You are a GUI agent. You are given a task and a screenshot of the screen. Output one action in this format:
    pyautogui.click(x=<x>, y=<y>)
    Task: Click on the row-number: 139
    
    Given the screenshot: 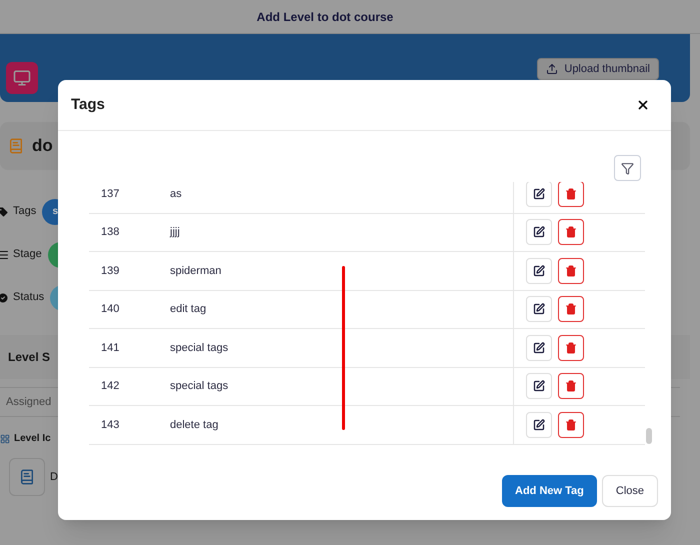 What is the action you would take?
    pyautogui.click(x=110, y=271)
    